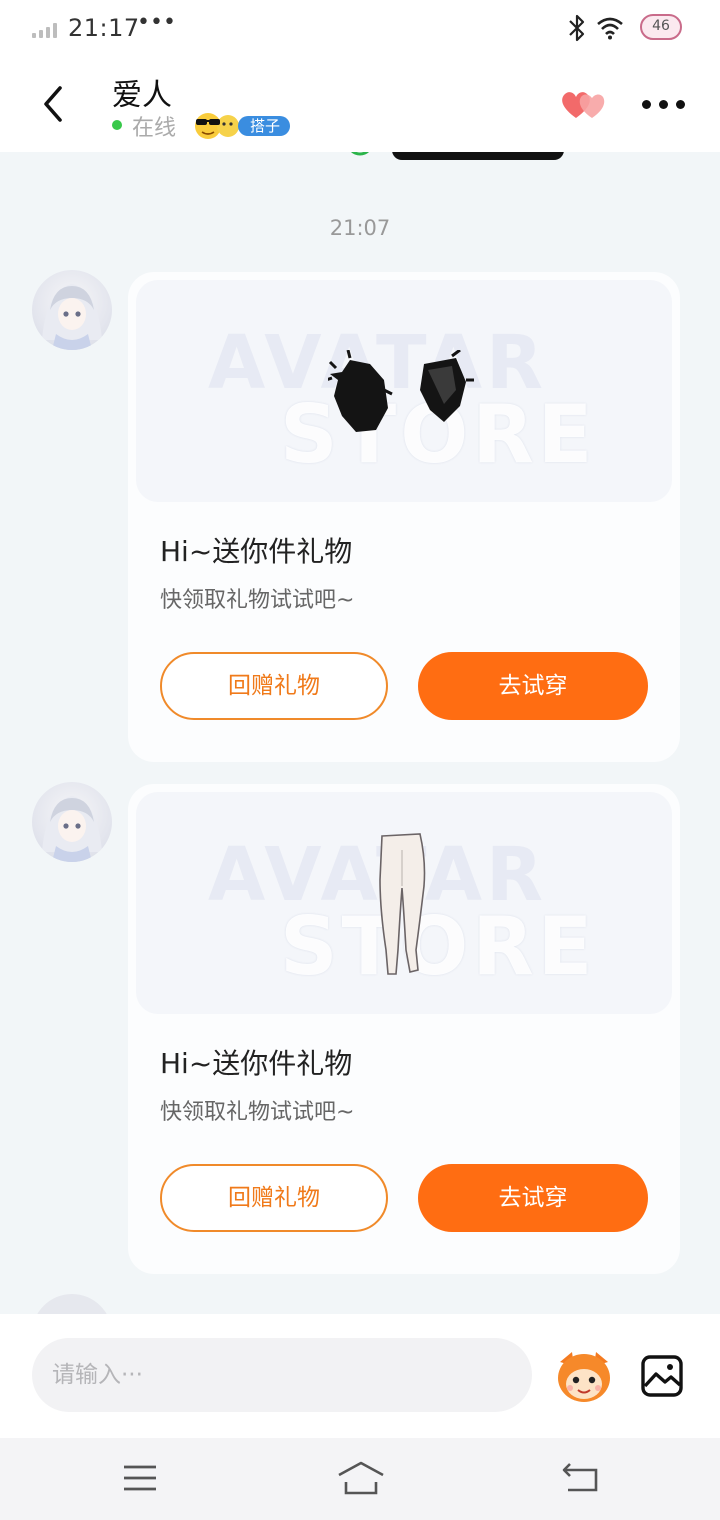 The width and height of the screenshot is (720, 1520). Describe the element at coordinates (360, 28) in the screenshot. I see `status-bar: 21:17 ••• 46` at that location.